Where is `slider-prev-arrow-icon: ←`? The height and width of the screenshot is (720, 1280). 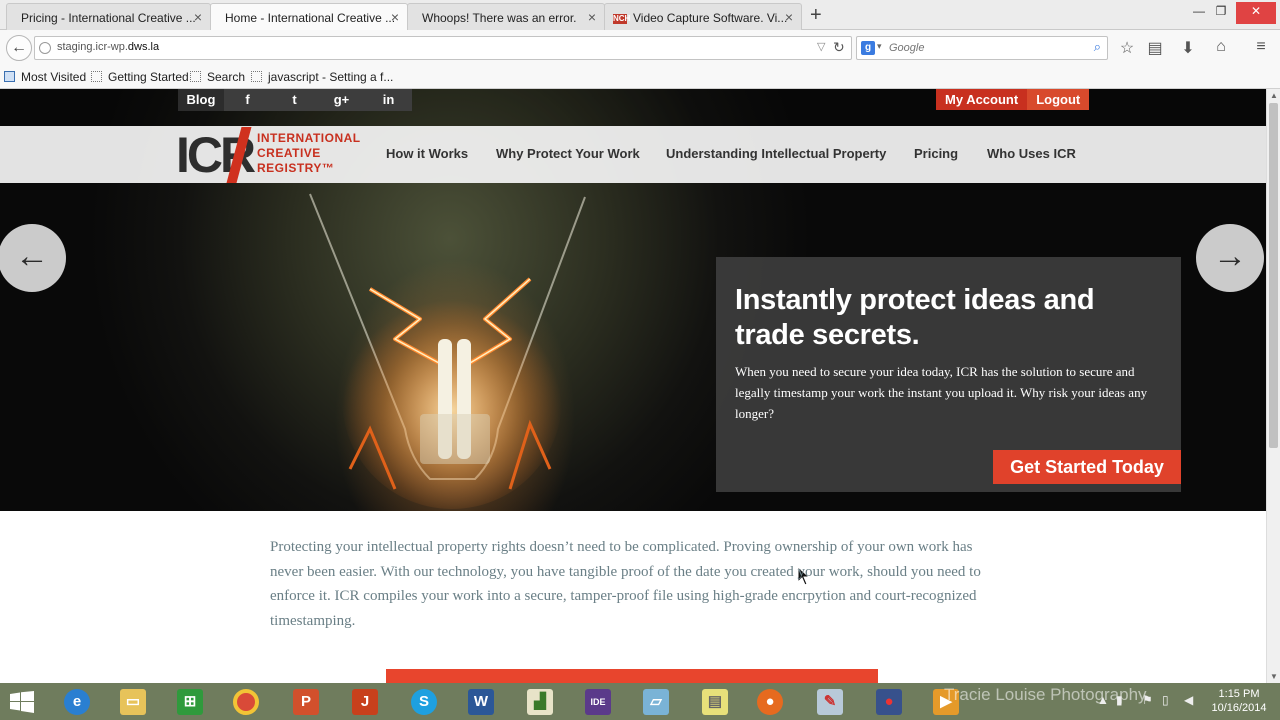 slider-prev-arrow-icon: ← is located at coordinates (33, 258).